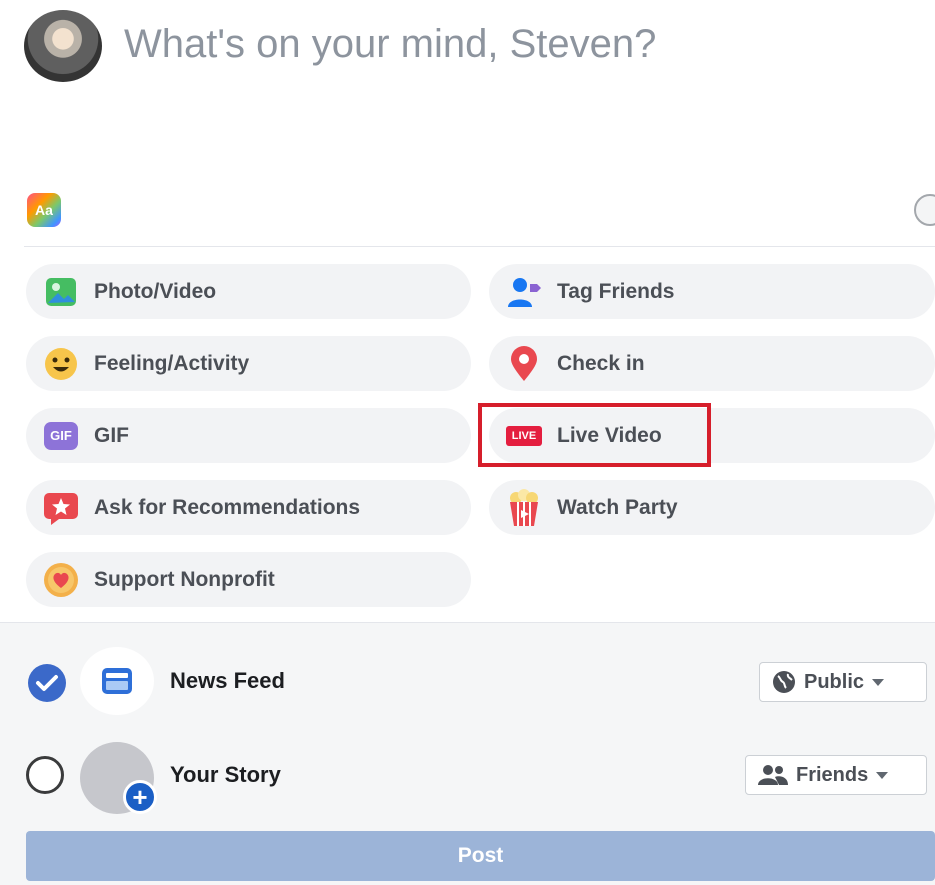 The width and height of the screenshot is (935, 885). I want to click on text-format-icon: Aa, so click(44, 210).